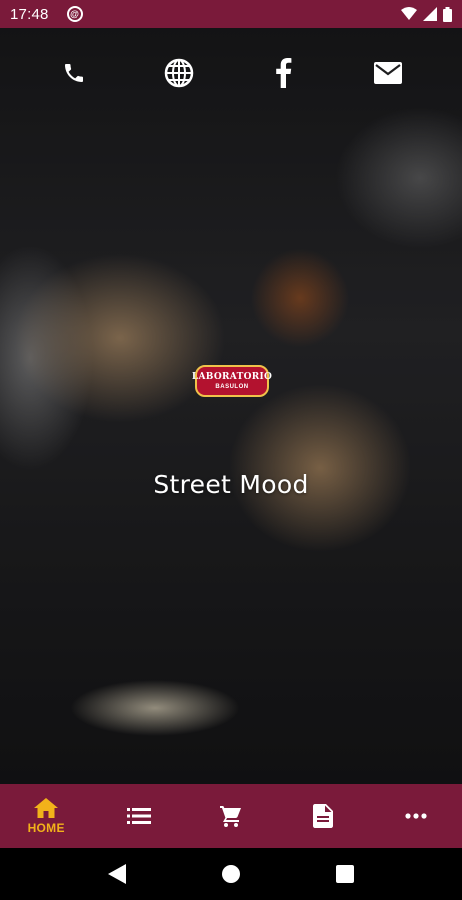 This screenshot has width=462, height=900. Describe the element at coordinates (231, 484) in the screenshot. I see `hero-title: Street Mood` at that location.